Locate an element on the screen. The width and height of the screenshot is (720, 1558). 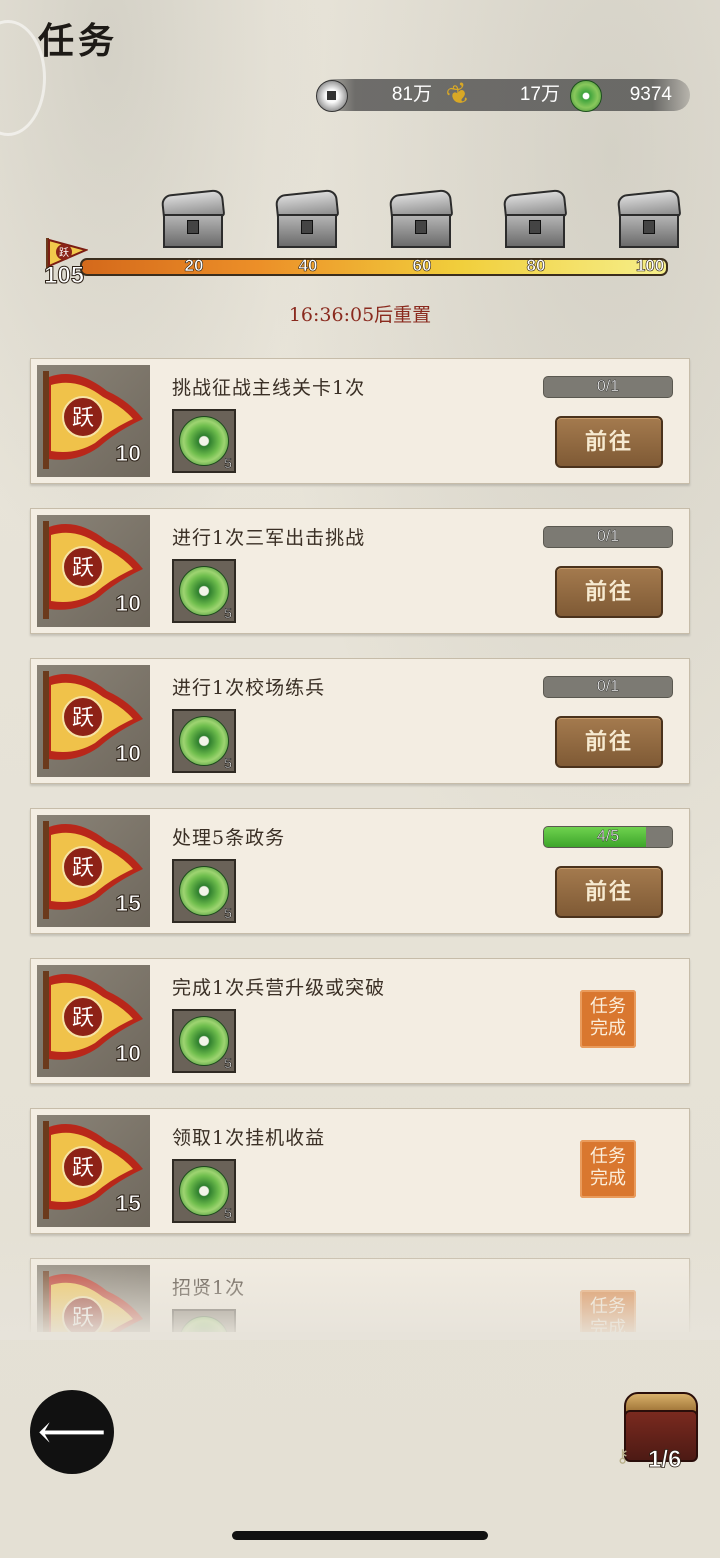
task-name: 挑战征战主线关卡1次 is located at coordinates (269, 388).